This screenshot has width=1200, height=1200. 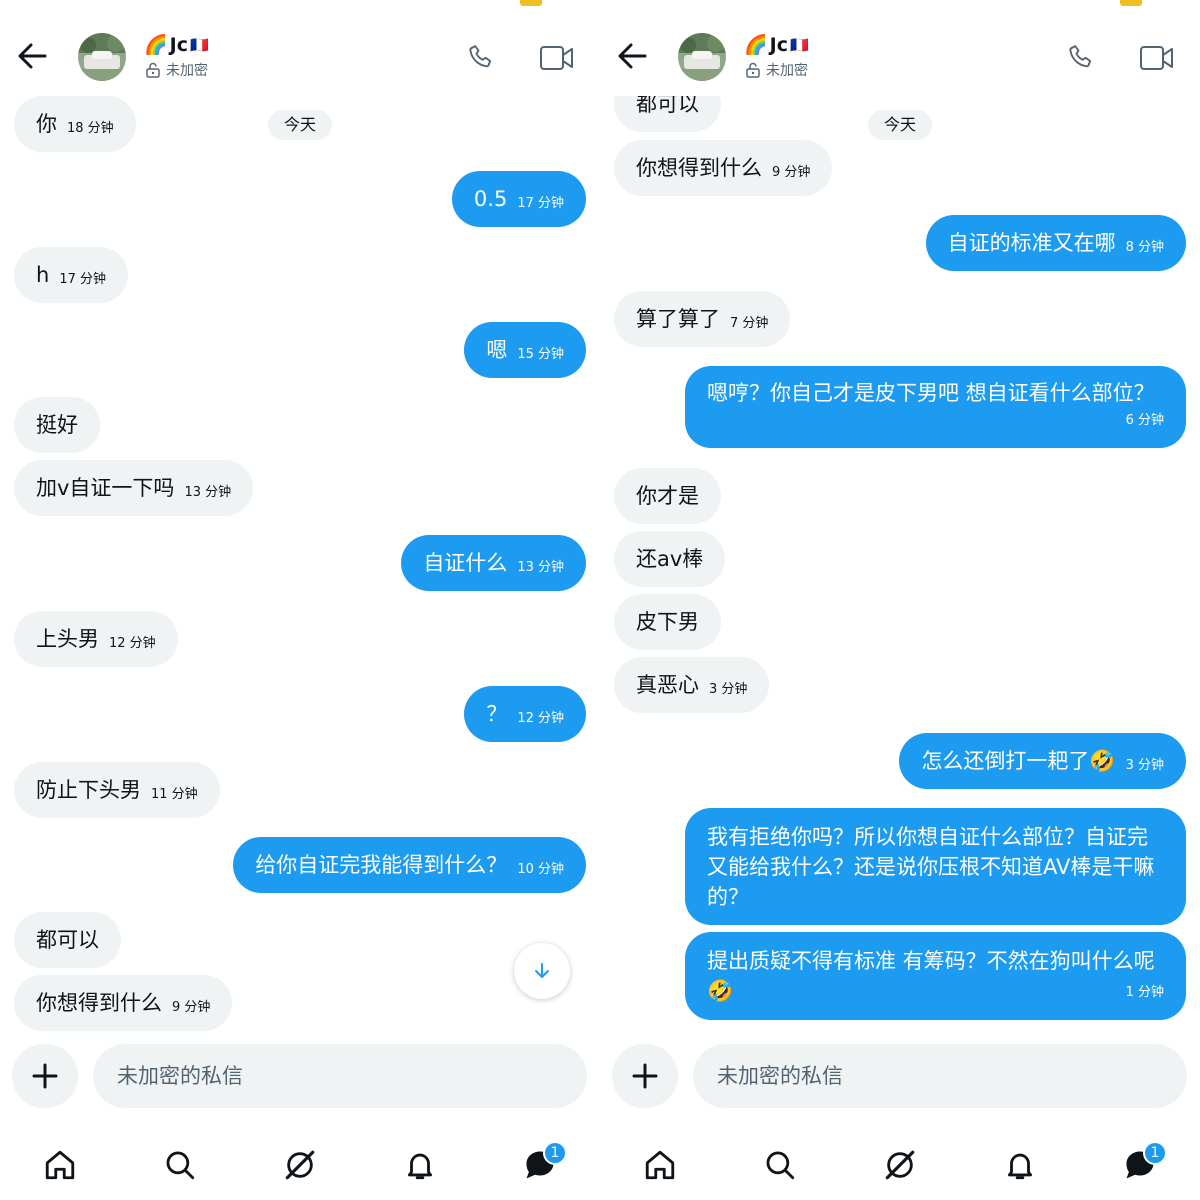 I want to click on phone-icon, so click(x=1080, y=56).